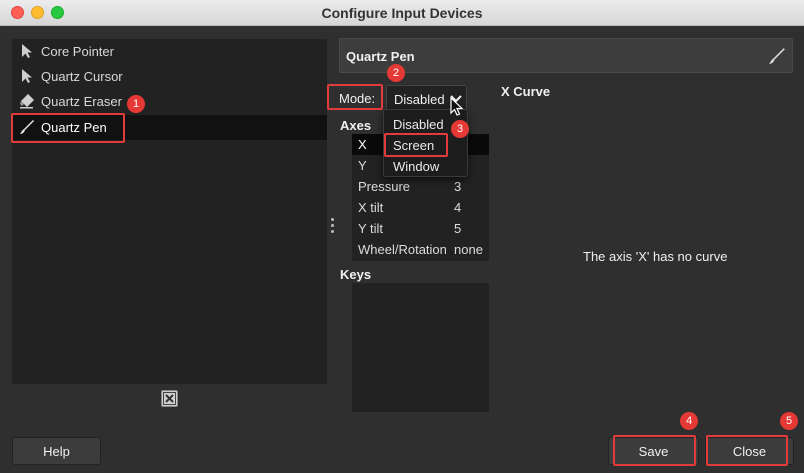  What do you see at coordinates (74, 127) in the screenshot?
I see `device-label: Quartz Pen` at bounding box center [74, 127].